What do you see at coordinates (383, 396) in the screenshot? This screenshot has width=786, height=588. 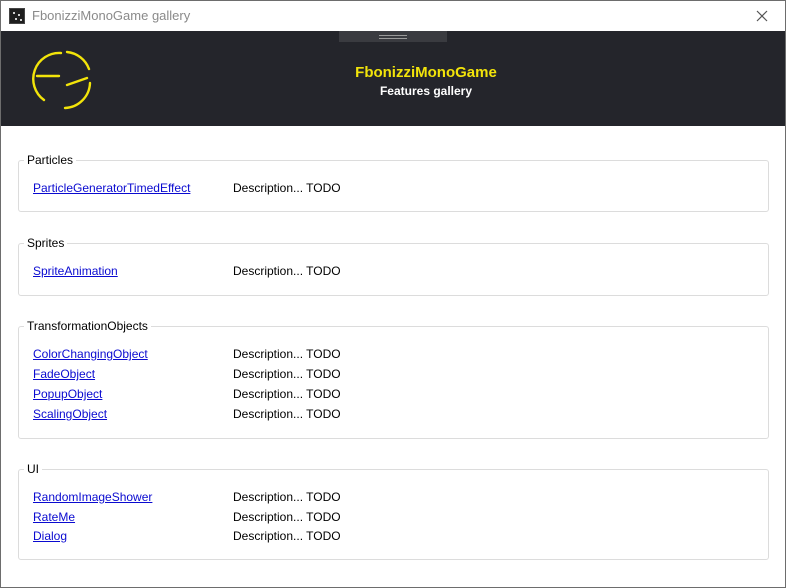 I see `list-item: PopupObject Description... TODO` at bounding box center [383, 396].